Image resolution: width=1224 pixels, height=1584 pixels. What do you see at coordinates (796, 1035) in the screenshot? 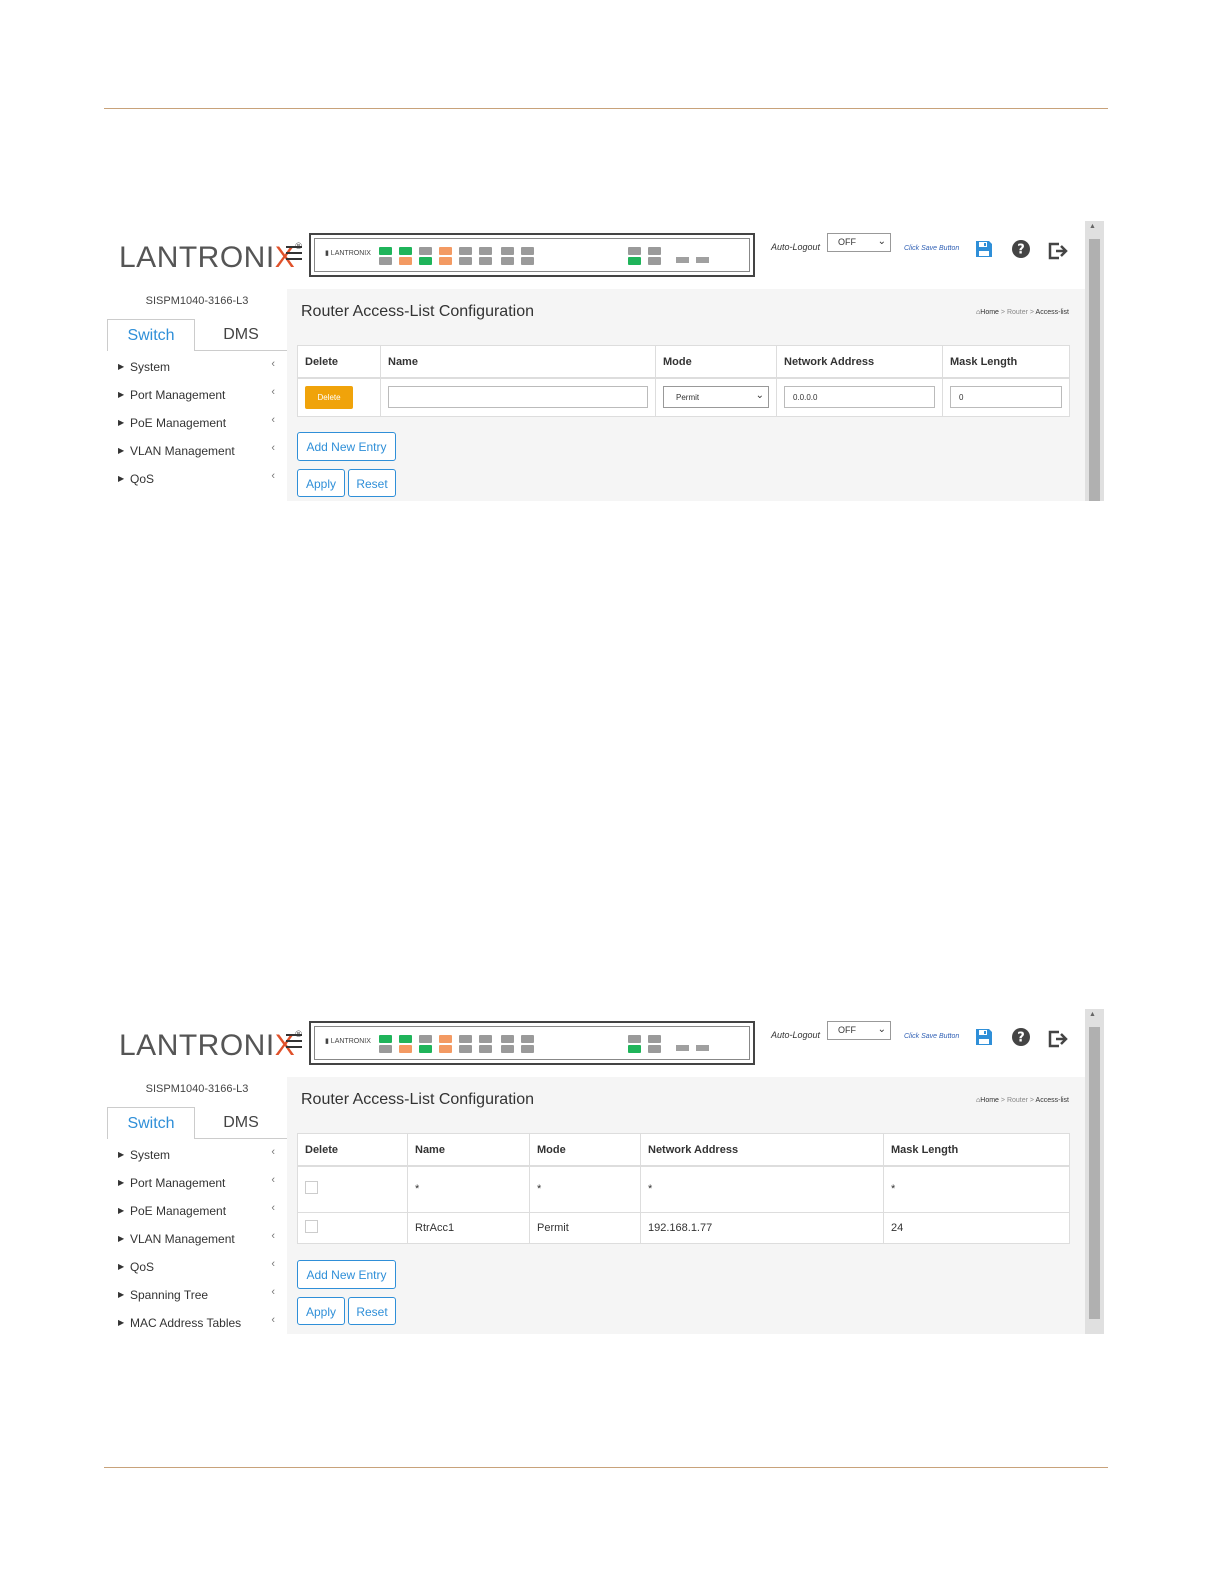
I see `auto-logout-label: Auto-Logout` at bounding box center [796, 1035].